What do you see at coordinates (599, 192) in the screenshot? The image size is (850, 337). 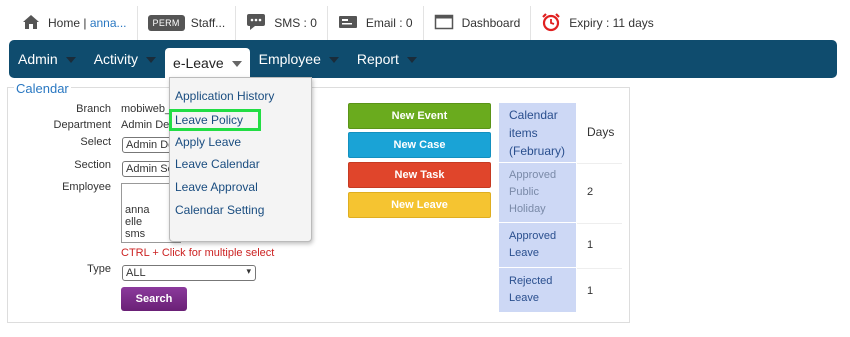 I see `table-row-days: 2` at bounding box center [599, 192].